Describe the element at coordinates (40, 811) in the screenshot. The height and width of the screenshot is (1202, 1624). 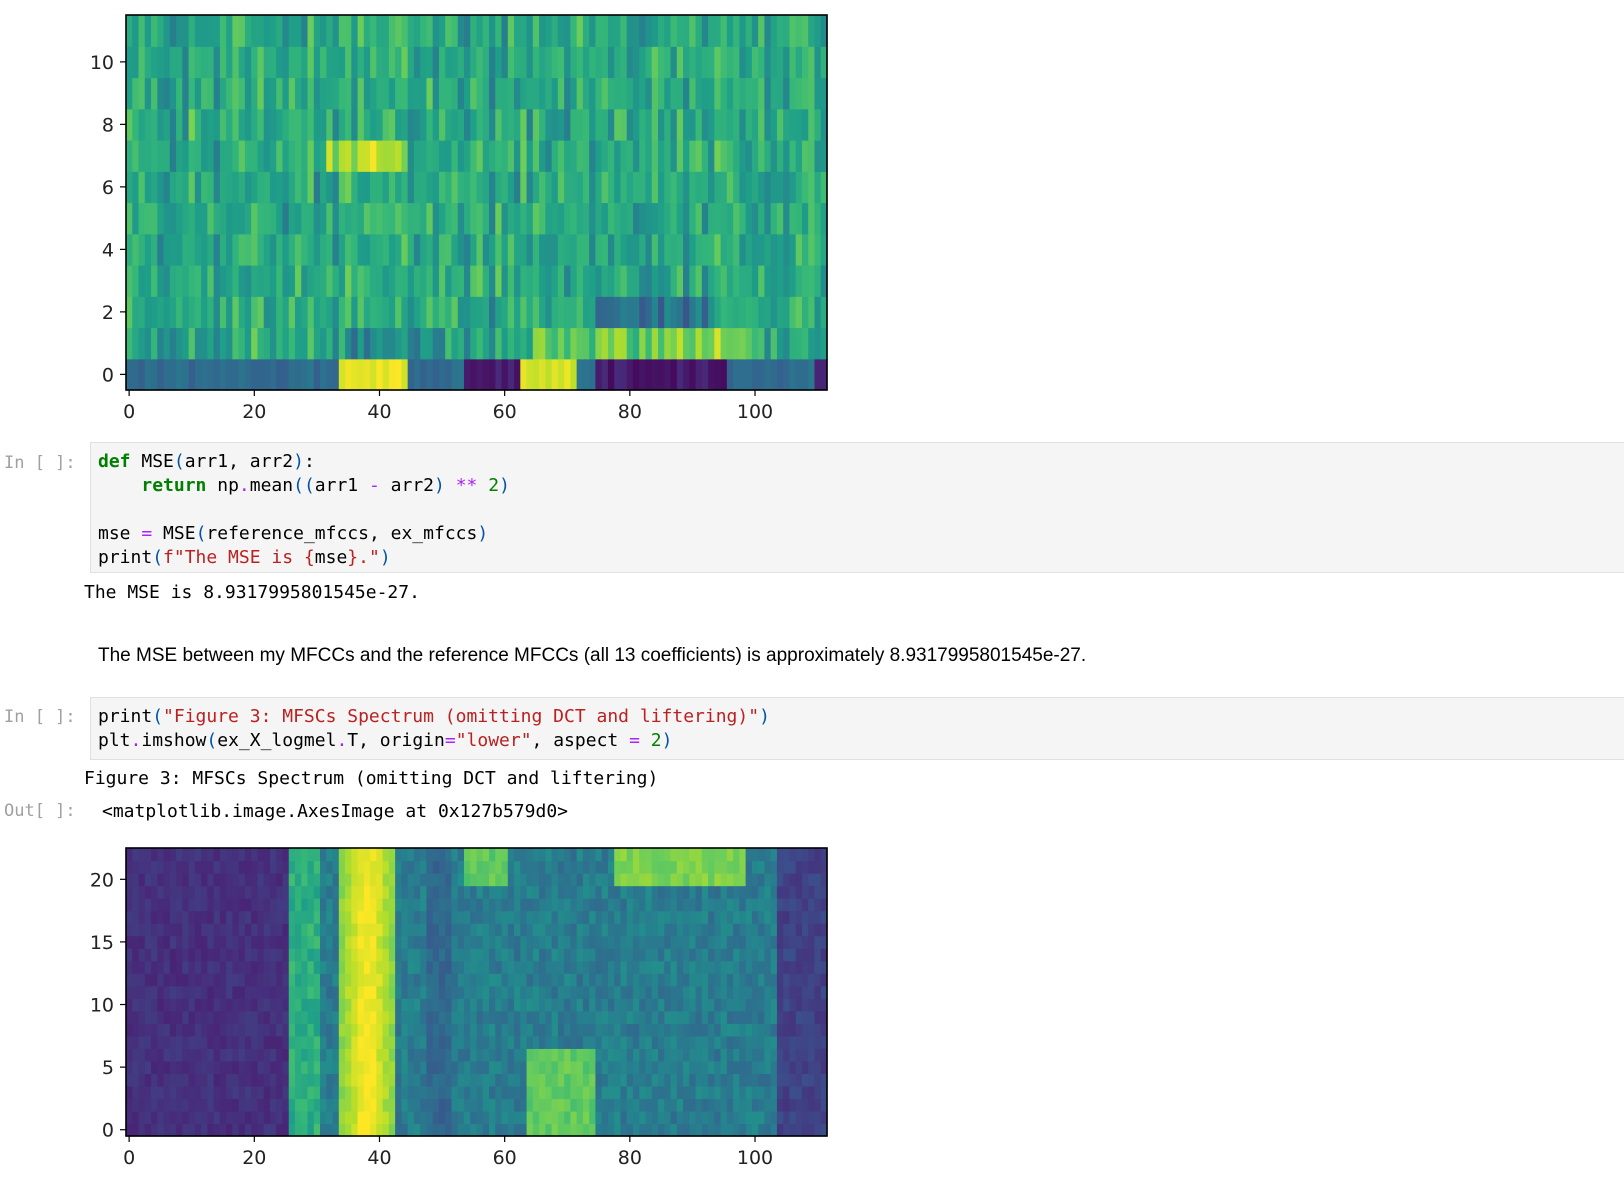
I see `out-prompt: Out[ ]:` at that location.